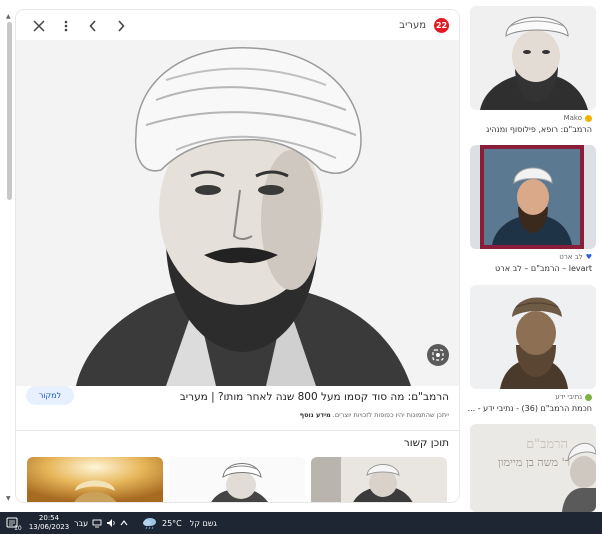 The image size is (602, 534). I want to click on notification-center-icon: 10, so click(14, 523).